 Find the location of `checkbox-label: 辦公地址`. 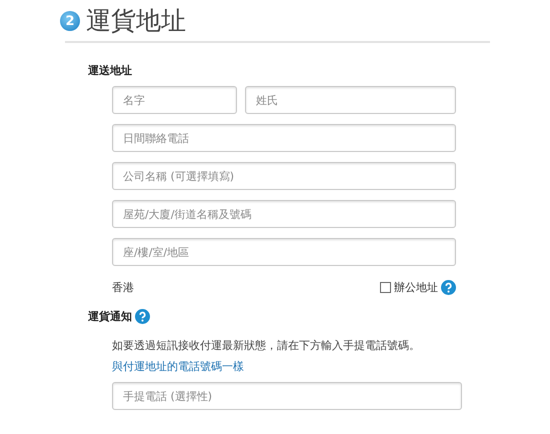

checkbox-label: 辦公地址 is located at coordinates (416, 287).